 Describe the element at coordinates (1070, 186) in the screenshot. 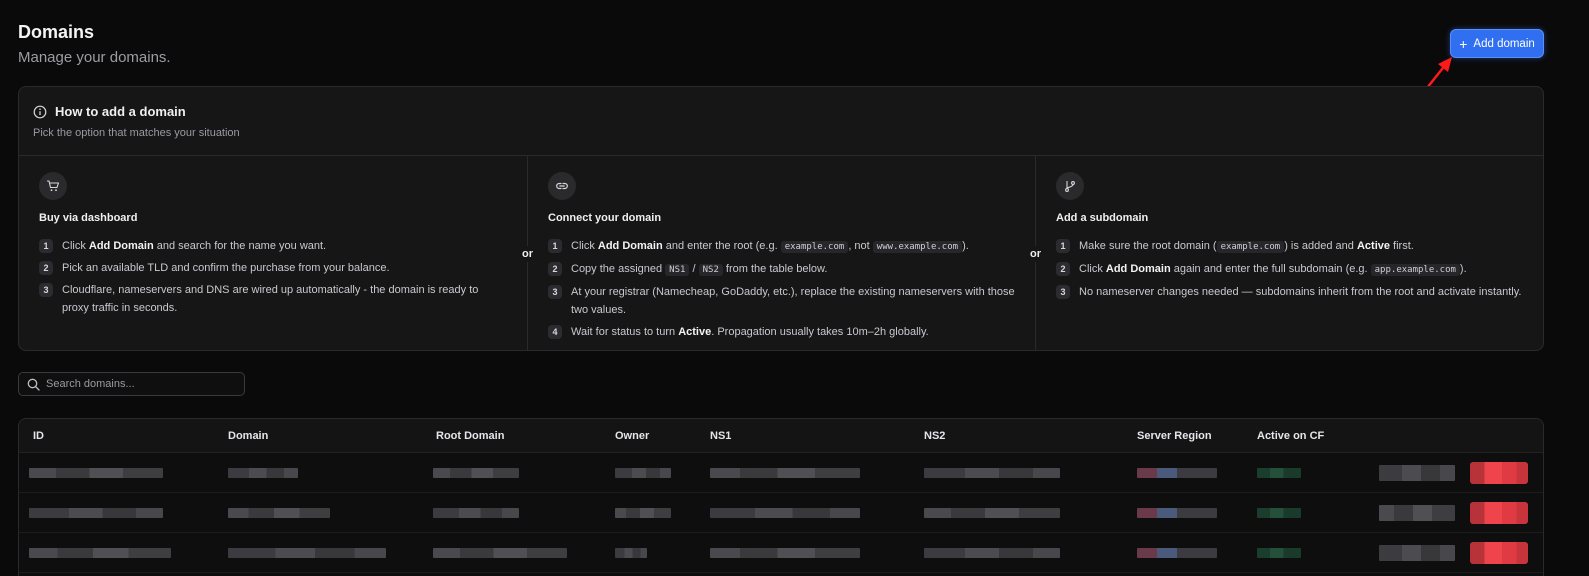

I see `git-branch-icon` at that location.